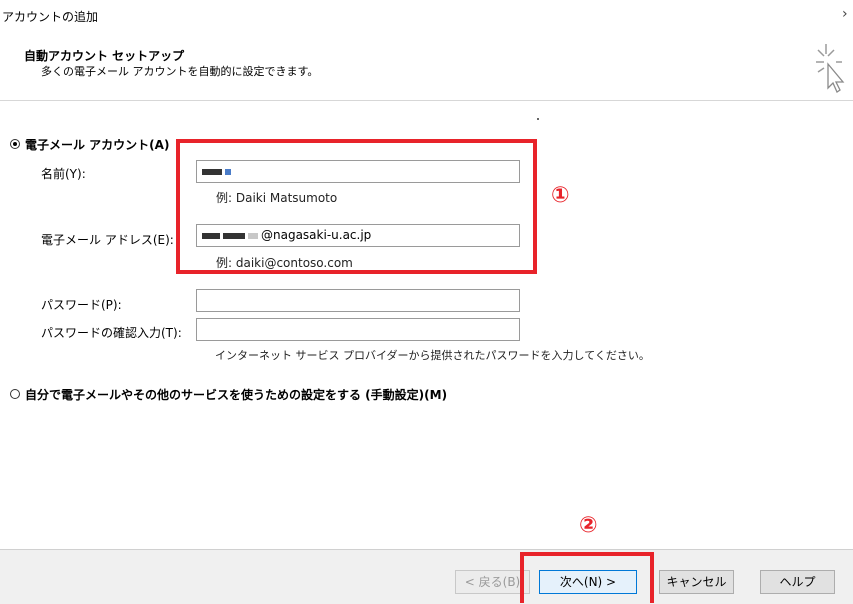  What do you see at coordinates (560, 195) in the screenshot?
I see `annotation-number-1: ①` at bounding box center [560, 195].